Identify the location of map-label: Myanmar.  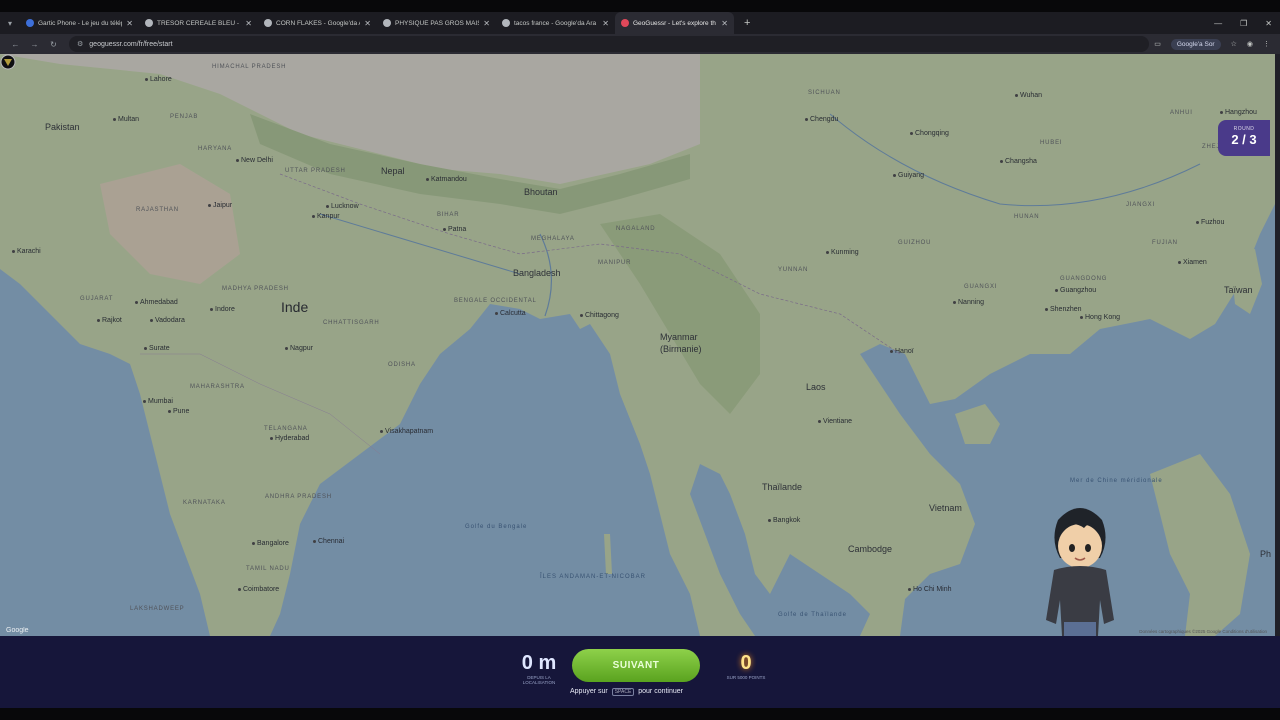
(679, 337).